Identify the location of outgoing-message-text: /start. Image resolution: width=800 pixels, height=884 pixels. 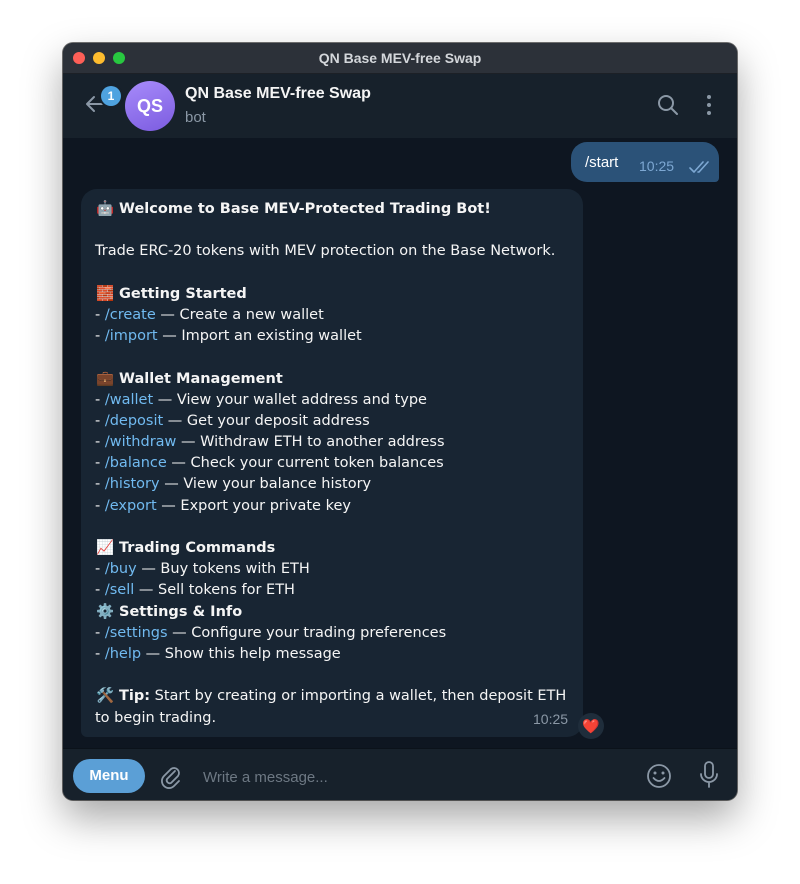
(602, 162).